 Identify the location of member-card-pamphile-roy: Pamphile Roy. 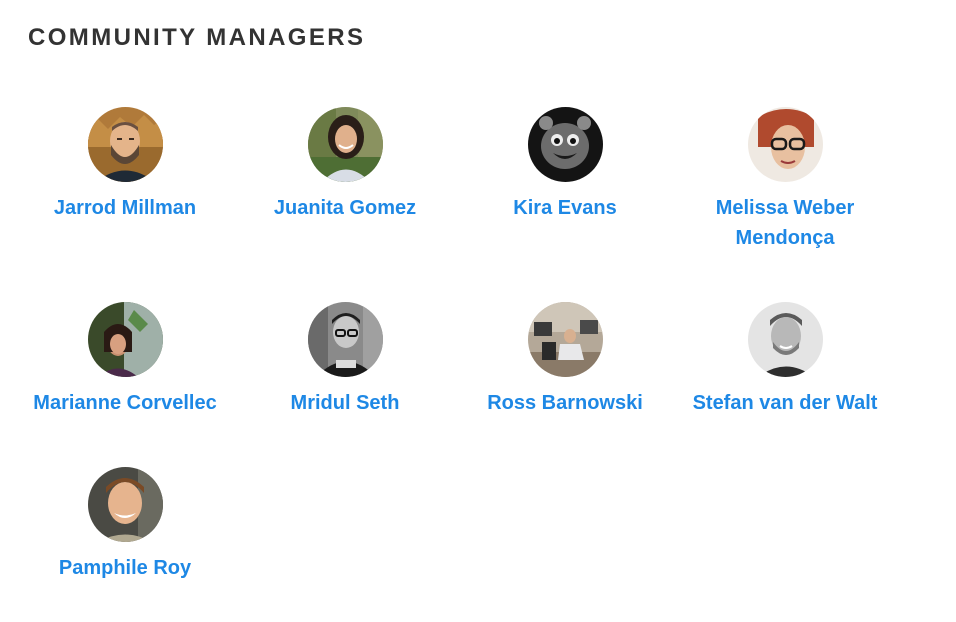
(125, 532).